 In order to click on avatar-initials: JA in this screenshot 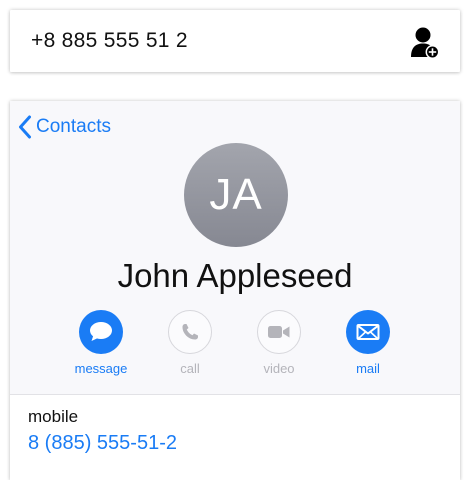, I will do `click(236, 194)`.